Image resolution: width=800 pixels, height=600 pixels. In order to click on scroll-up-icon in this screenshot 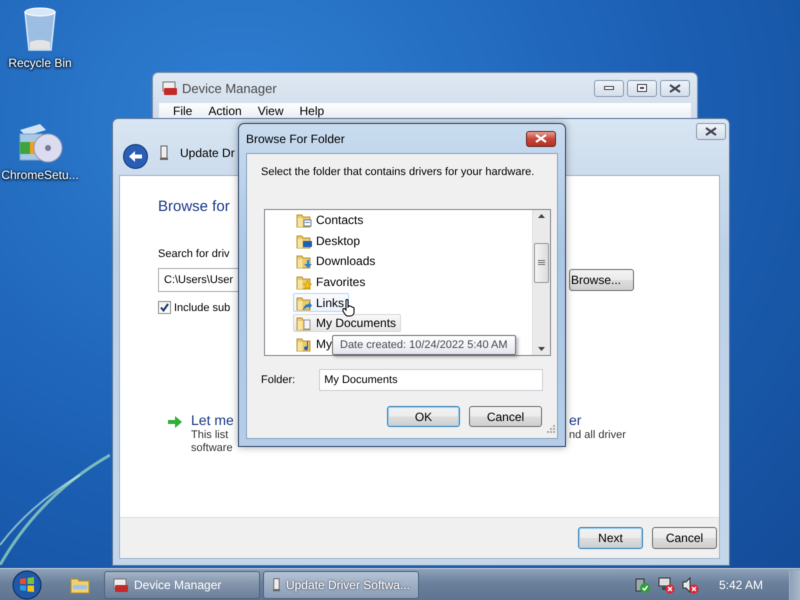, I will do `click(541, 216)`.